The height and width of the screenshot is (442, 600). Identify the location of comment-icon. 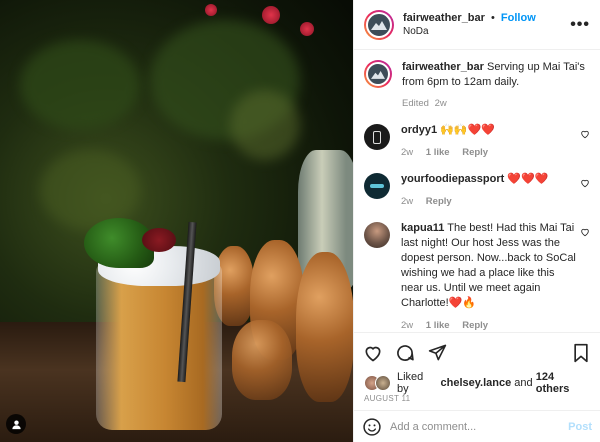
(405, 353).